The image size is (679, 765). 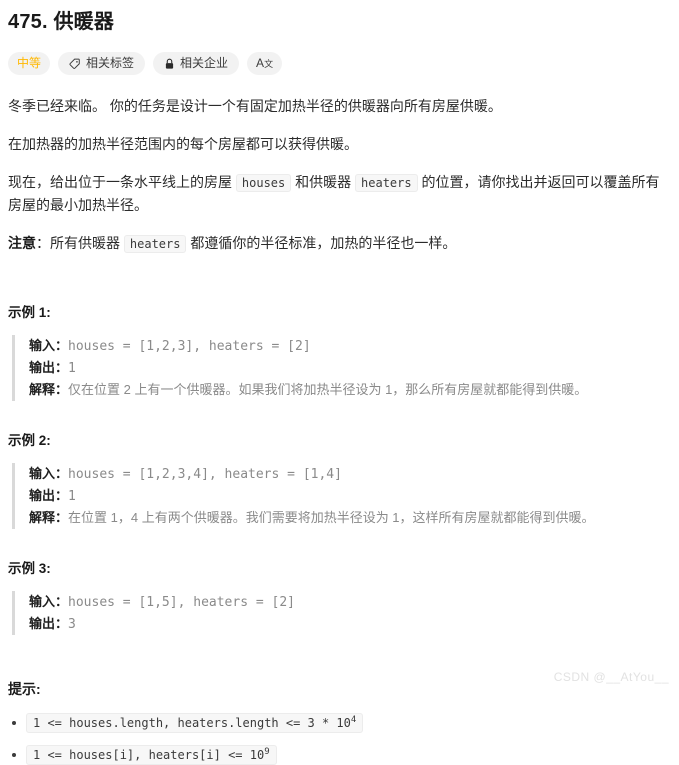 What do you see at coordinates (75, 64) in the screenshot?
I see `tag-icon` at bounding box center [75, 64].